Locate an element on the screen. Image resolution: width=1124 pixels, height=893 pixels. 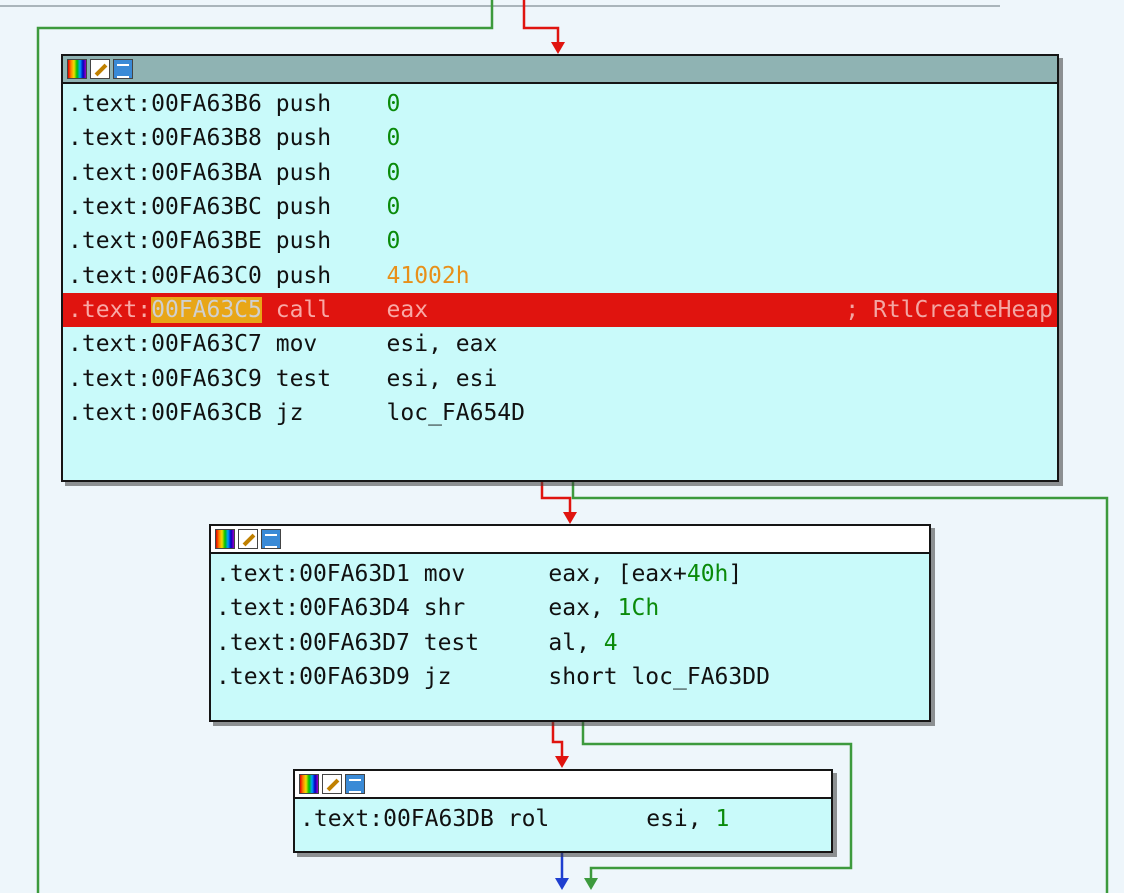
instruction-operand: esi, eax is located at coordinates (442, 344).